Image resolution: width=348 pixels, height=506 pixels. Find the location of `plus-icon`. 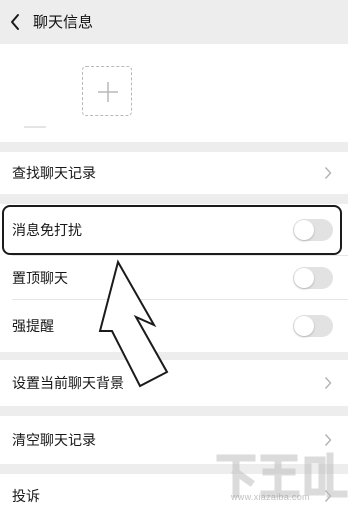

plus-icon is located at coordinates (108, 92).